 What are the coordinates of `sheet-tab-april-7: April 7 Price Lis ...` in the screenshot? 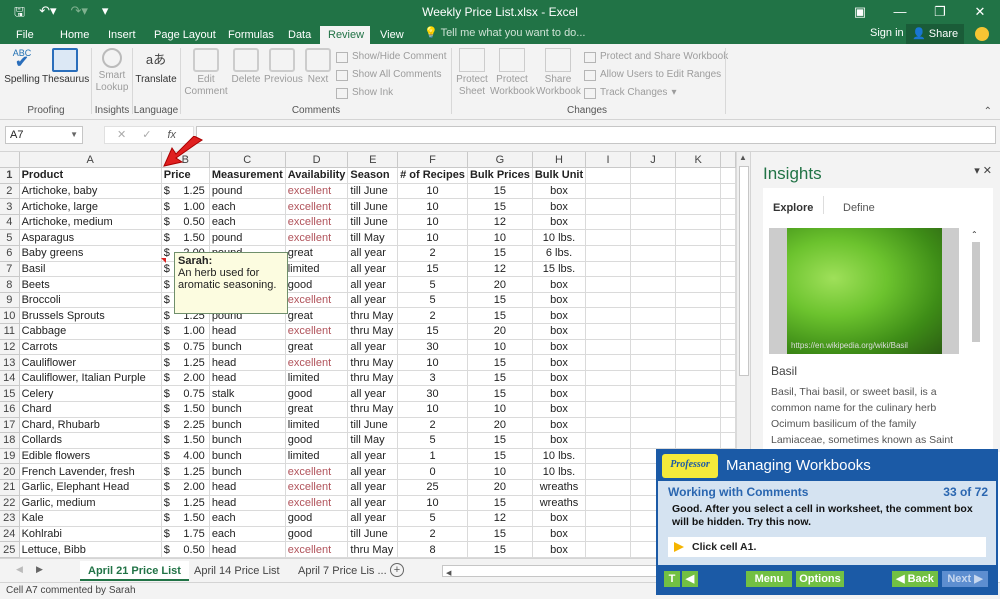 It's located at (342, 571).